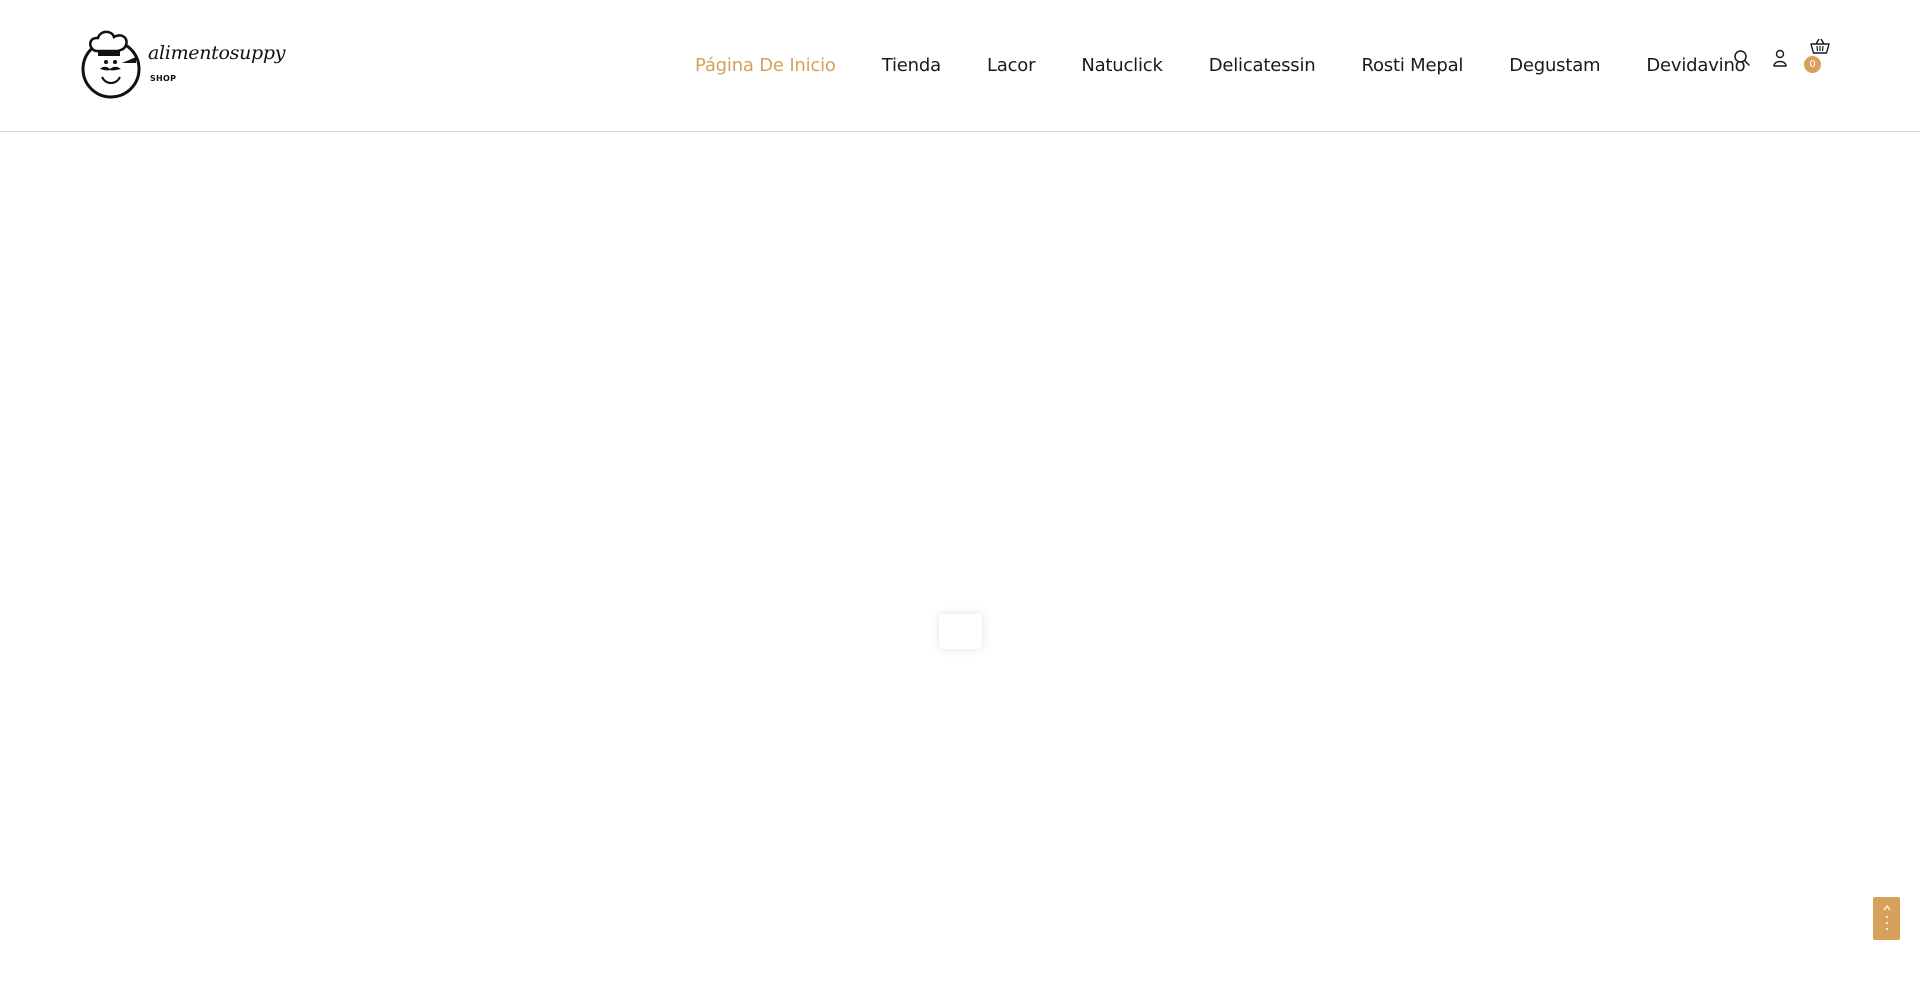 This screenshot has width=1920, height=993. What do you see at coordinates (217, 53) in the screenshot?
I see `brand-name: alimentosuppy` at bounding box center [217, 53].